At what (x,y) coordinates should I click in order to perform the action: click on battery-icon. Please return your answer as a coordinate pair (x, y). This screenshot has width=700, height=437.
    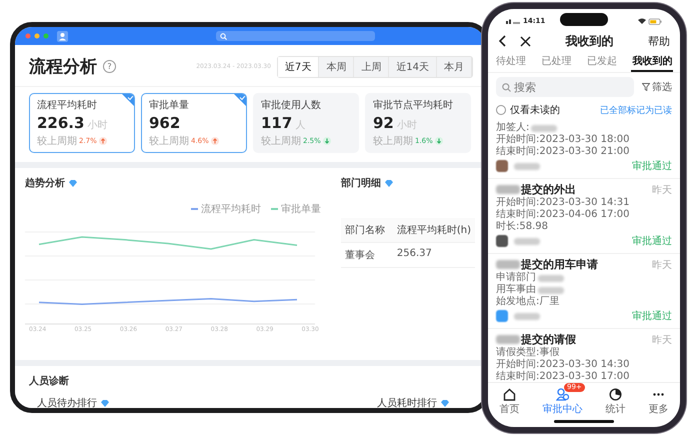
    Looking at the image, I should click on (649, 21).